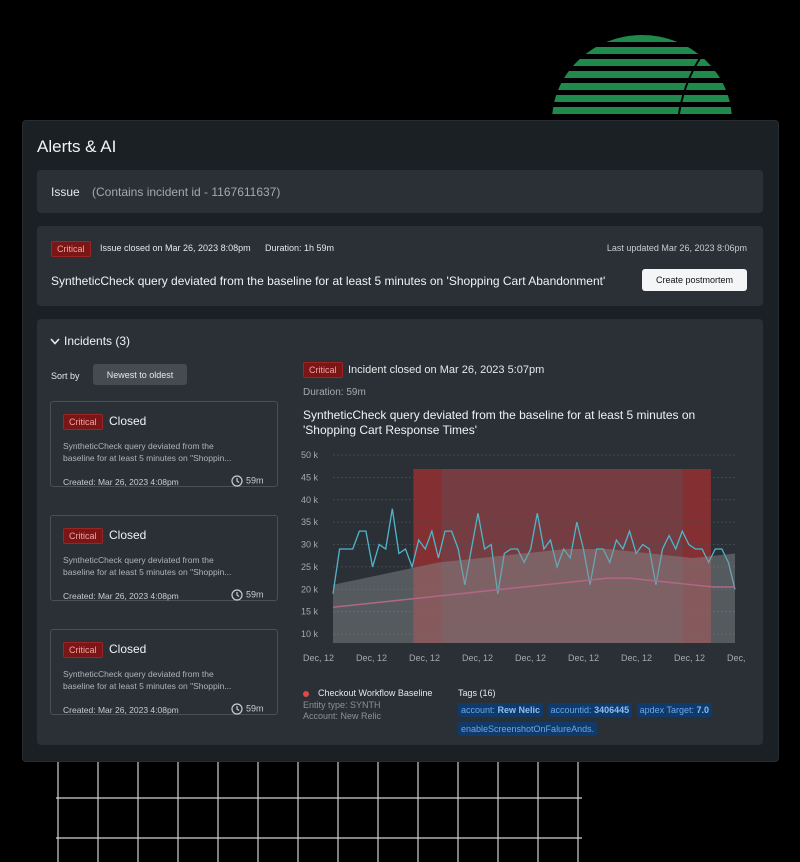 This screenshot has width=800, height=862. Describe the element at coordinates (175, 248) in the screenshot. I see `issue-closed-text: Issue closed on Mar 26, 2023 8:08pm` at that location.